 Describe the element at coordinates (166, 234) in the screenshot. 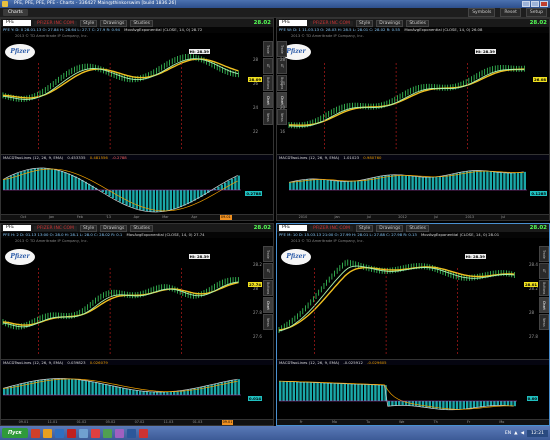

I see `ema-study-label: MovAvgExponential (CLOSE, 14, 0) 27.74` at that location.